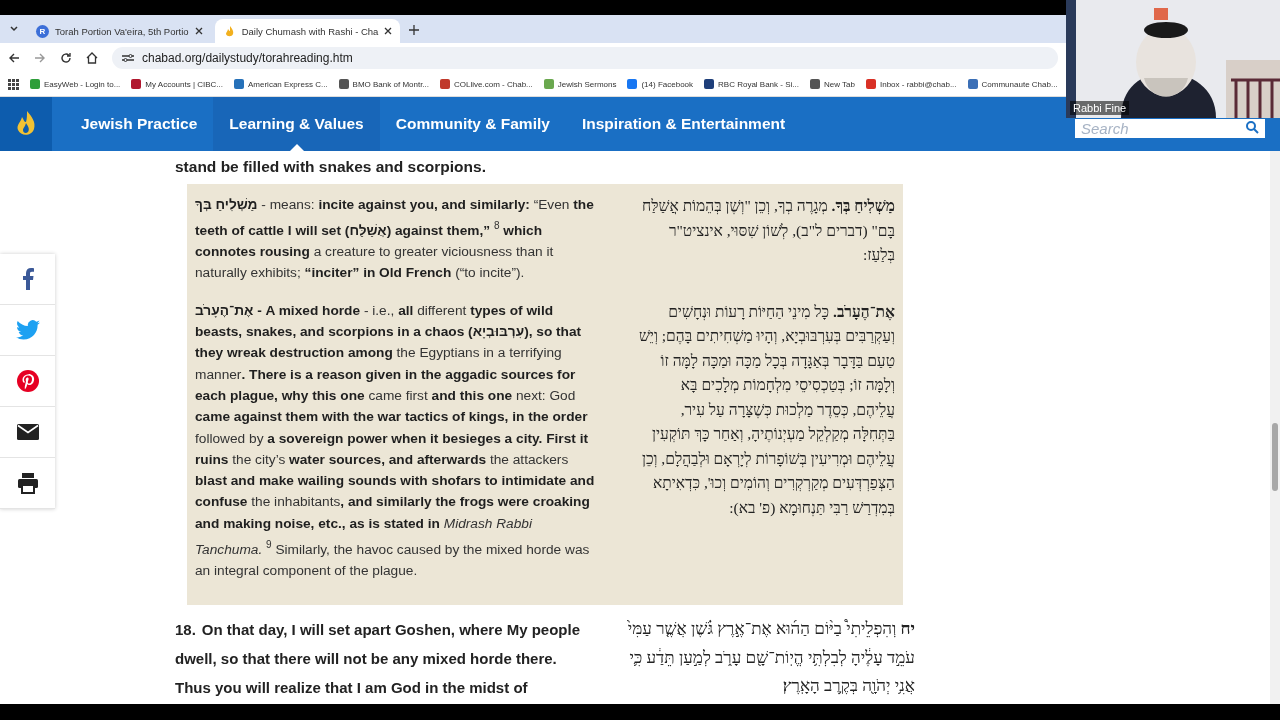  I want to click on verse-hebrew: יח וְהִפְלֵיתִי֩ בַיּ֨וֹם הַה֜וּא אֶת־אֶ֣רֶץ גֹּ֗שֶׁן אֲשֶׁ֤ר עַמִּי֙ עֹמֵ֣ד עָלֶ֔יהָ לְבִלְתִּ֥י הֱיֽוֹת־שָׁ֖ם עָרֹ֑ב לְמַ֣עַן תֵּדַ֔ע כִּ֛י אֲנִ֥י יְהֹוָ֖ה בְּקֶ֥רֶב הָאָֽרֶץ׃, so click(770, 658).